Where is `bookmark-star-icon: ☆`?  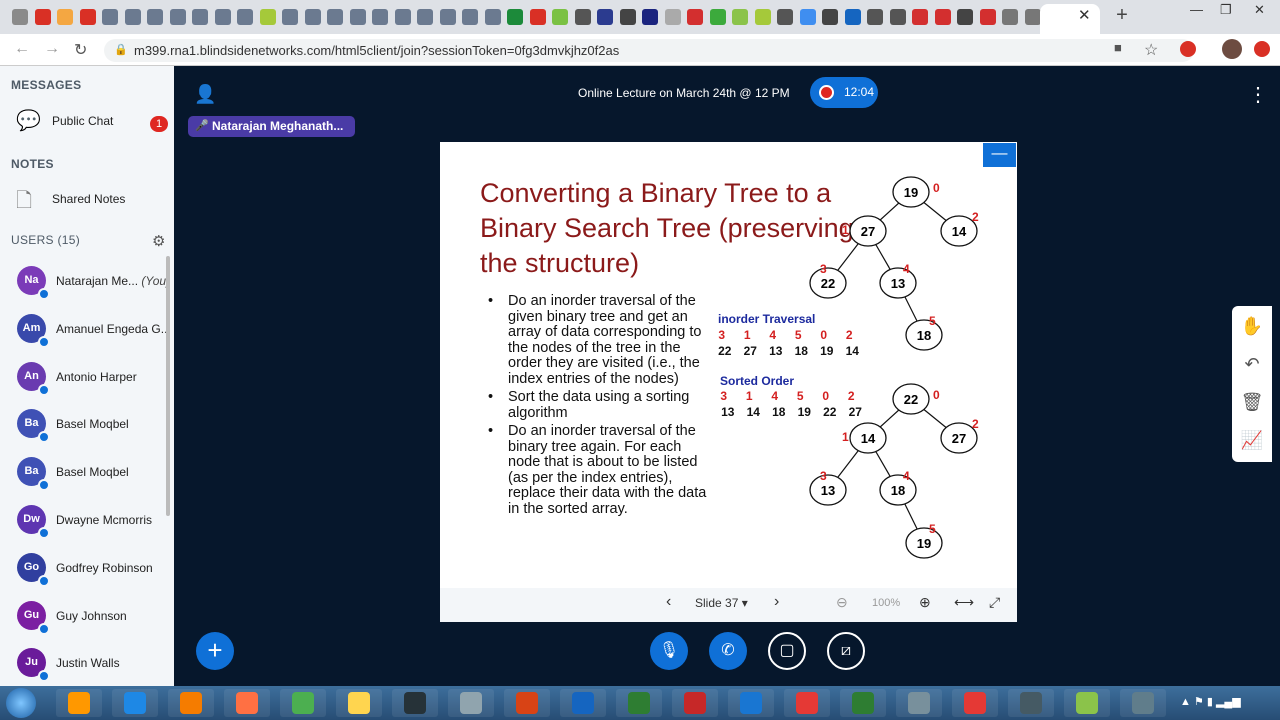 bookmark-star-icon: ☆ is located at coordinates (1151, 50).